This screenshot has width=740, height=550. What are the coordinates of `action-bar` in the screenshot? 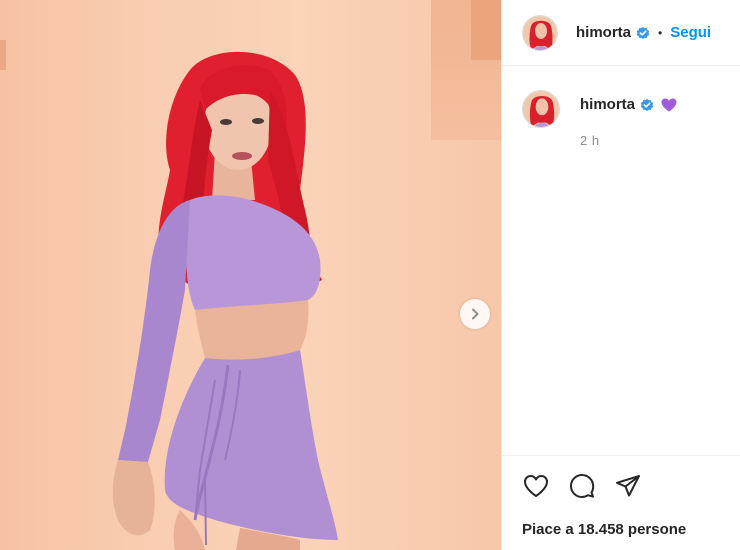 It's located at (621, 478).